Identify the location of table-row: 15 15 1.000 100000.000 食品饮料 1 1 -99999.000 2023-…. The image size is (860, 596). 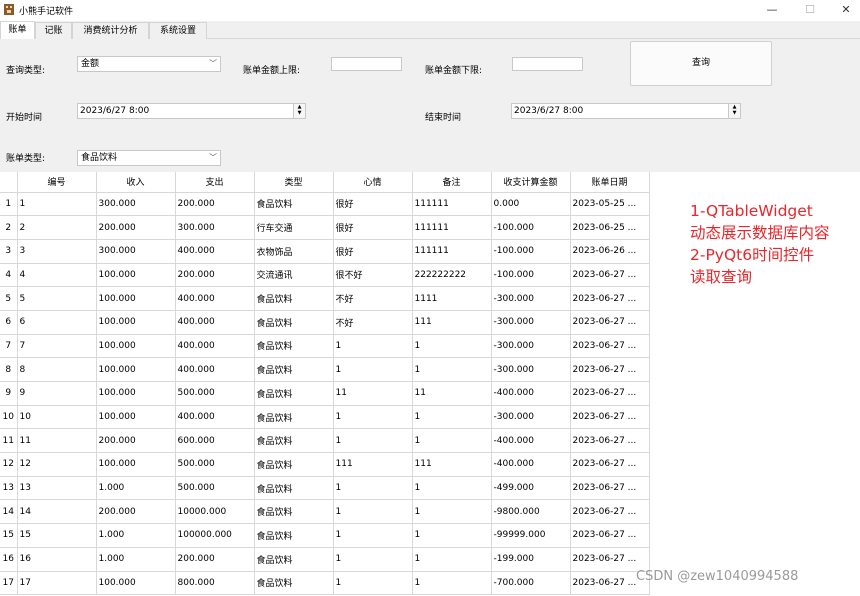
(325, 535).